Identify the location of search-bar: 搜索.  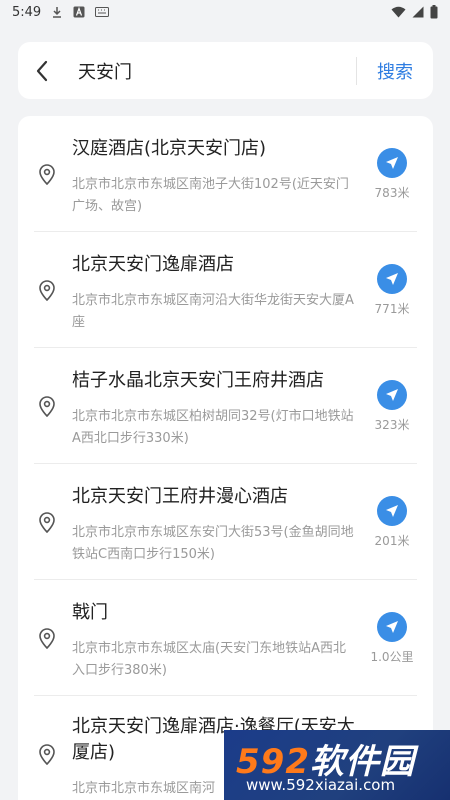
(225, 70).